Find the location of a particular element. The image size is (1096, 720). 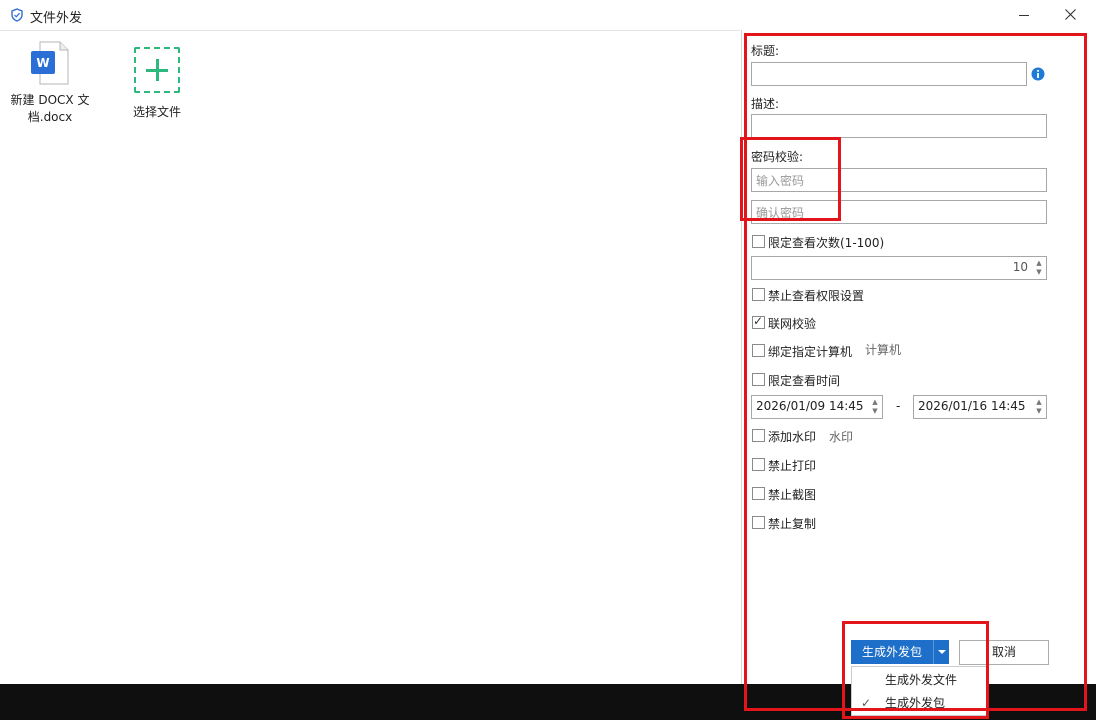

select-file-label: 选择文件 is located at coordinates (157, 111).